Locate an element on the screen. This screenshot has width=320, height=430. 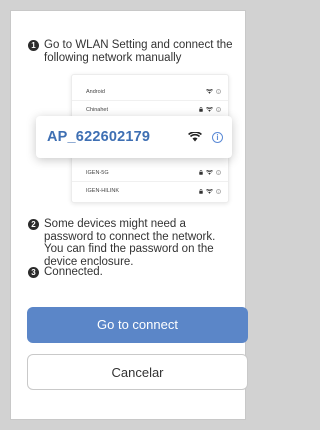
highlighted-network-card: AP_622602179 i is located at coordinates (134, 137).